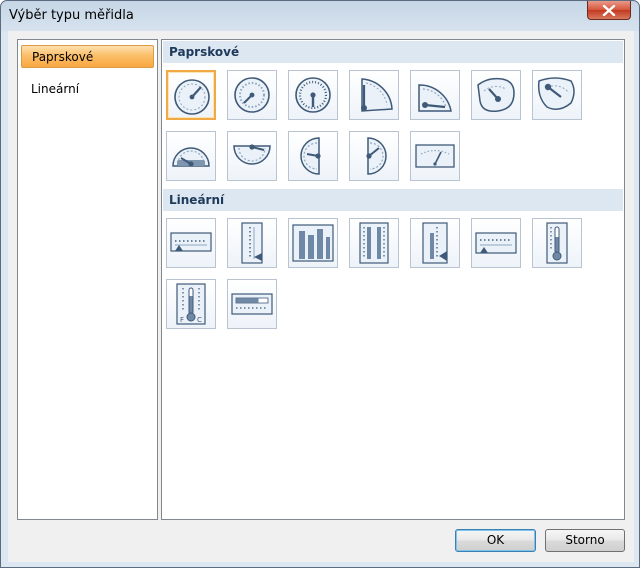  Describe the element at coordinates (87, 89) in the screenshot. I see `nav-item-linearni: Lineární` at that location.